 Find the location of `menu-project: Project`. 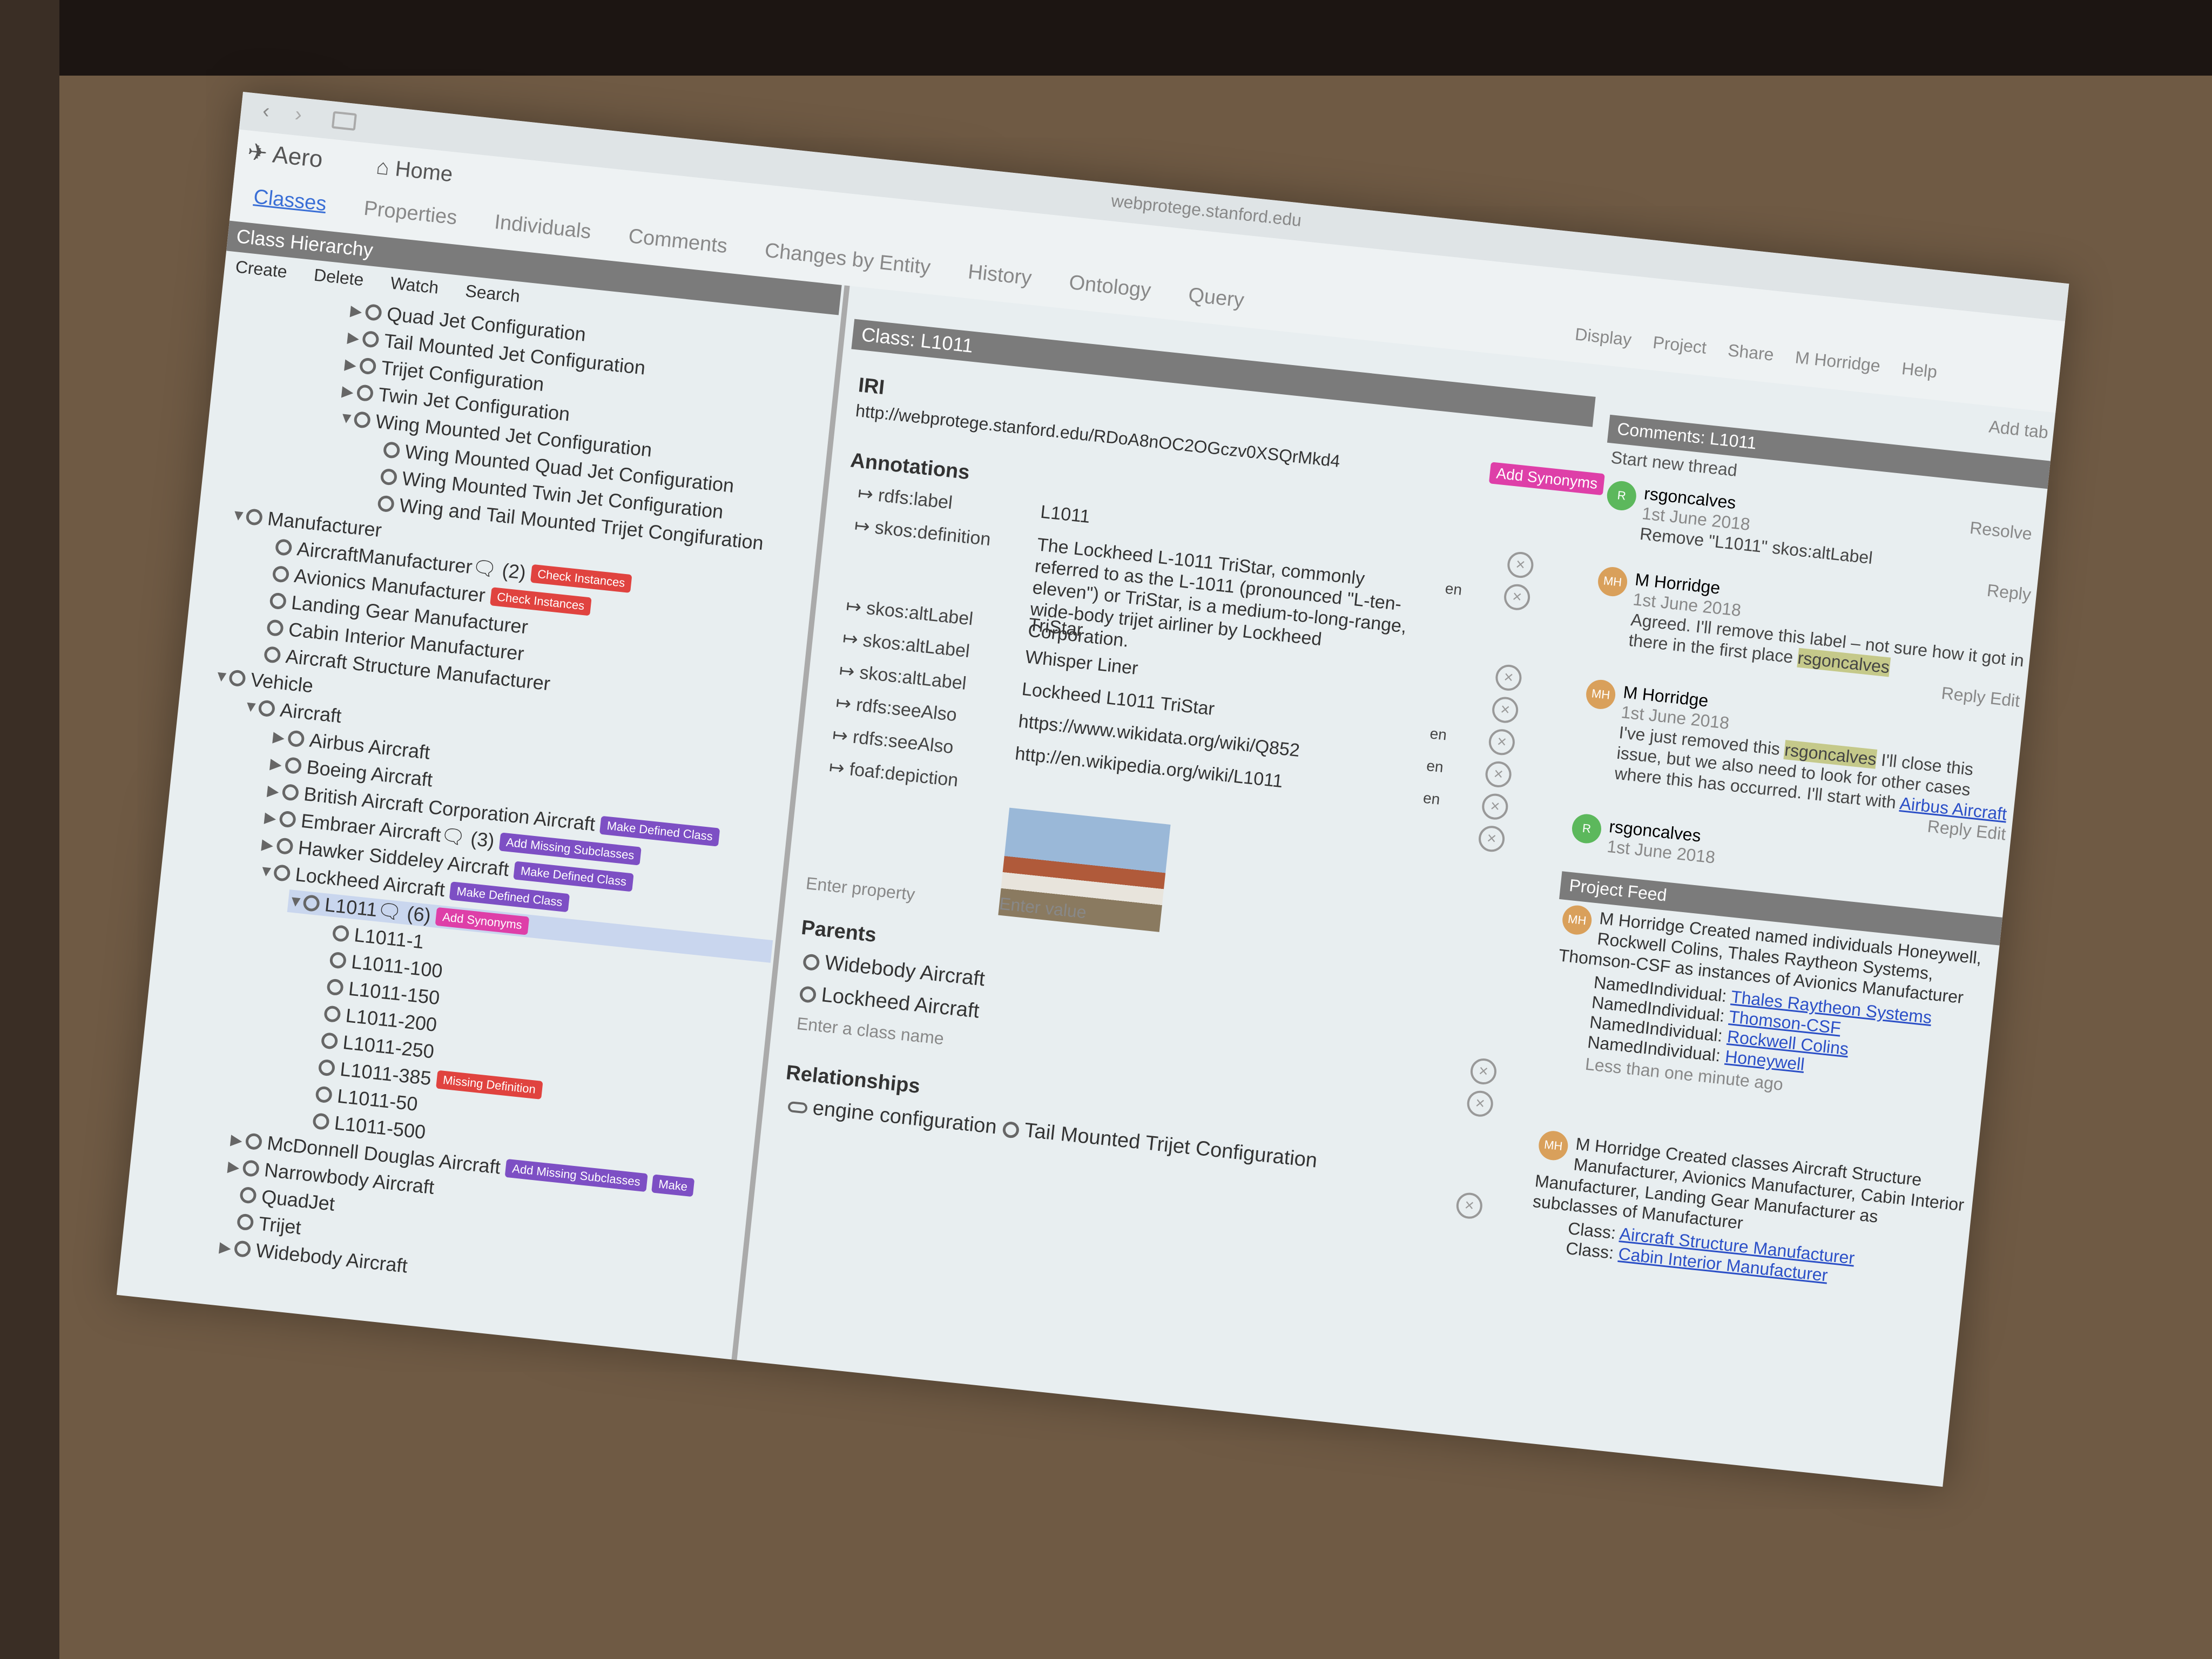

menu-project: Project is located at coordinates (1680, 345).